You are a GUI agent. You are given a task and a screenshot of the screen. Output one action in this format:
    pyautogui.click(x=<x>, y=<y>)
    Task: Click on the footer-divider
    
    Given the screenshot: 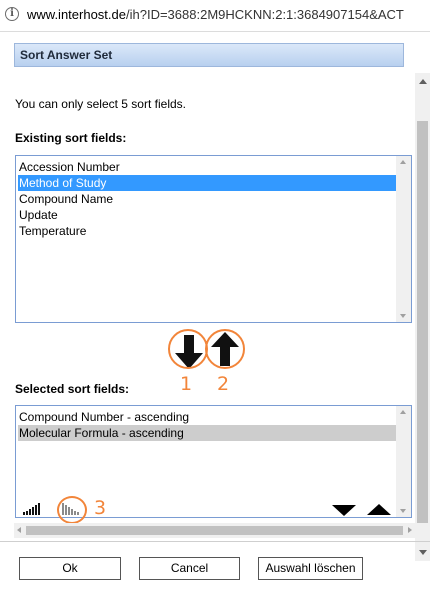 What is the action you would take?
    pyautogui.click(x=215, y=541)
    